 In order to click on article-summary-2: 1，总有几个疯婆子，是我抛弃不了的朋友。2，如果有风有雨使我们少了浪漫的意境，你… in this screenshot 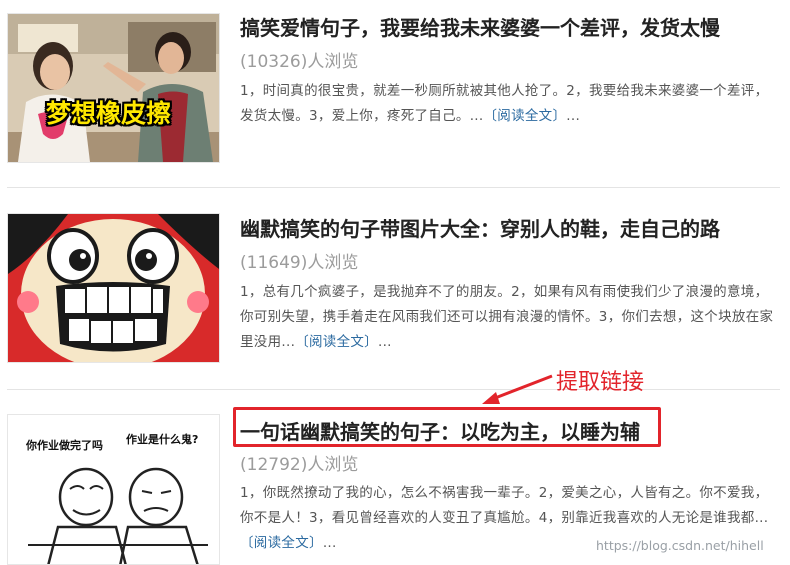, I will do `click(511, 317)`.